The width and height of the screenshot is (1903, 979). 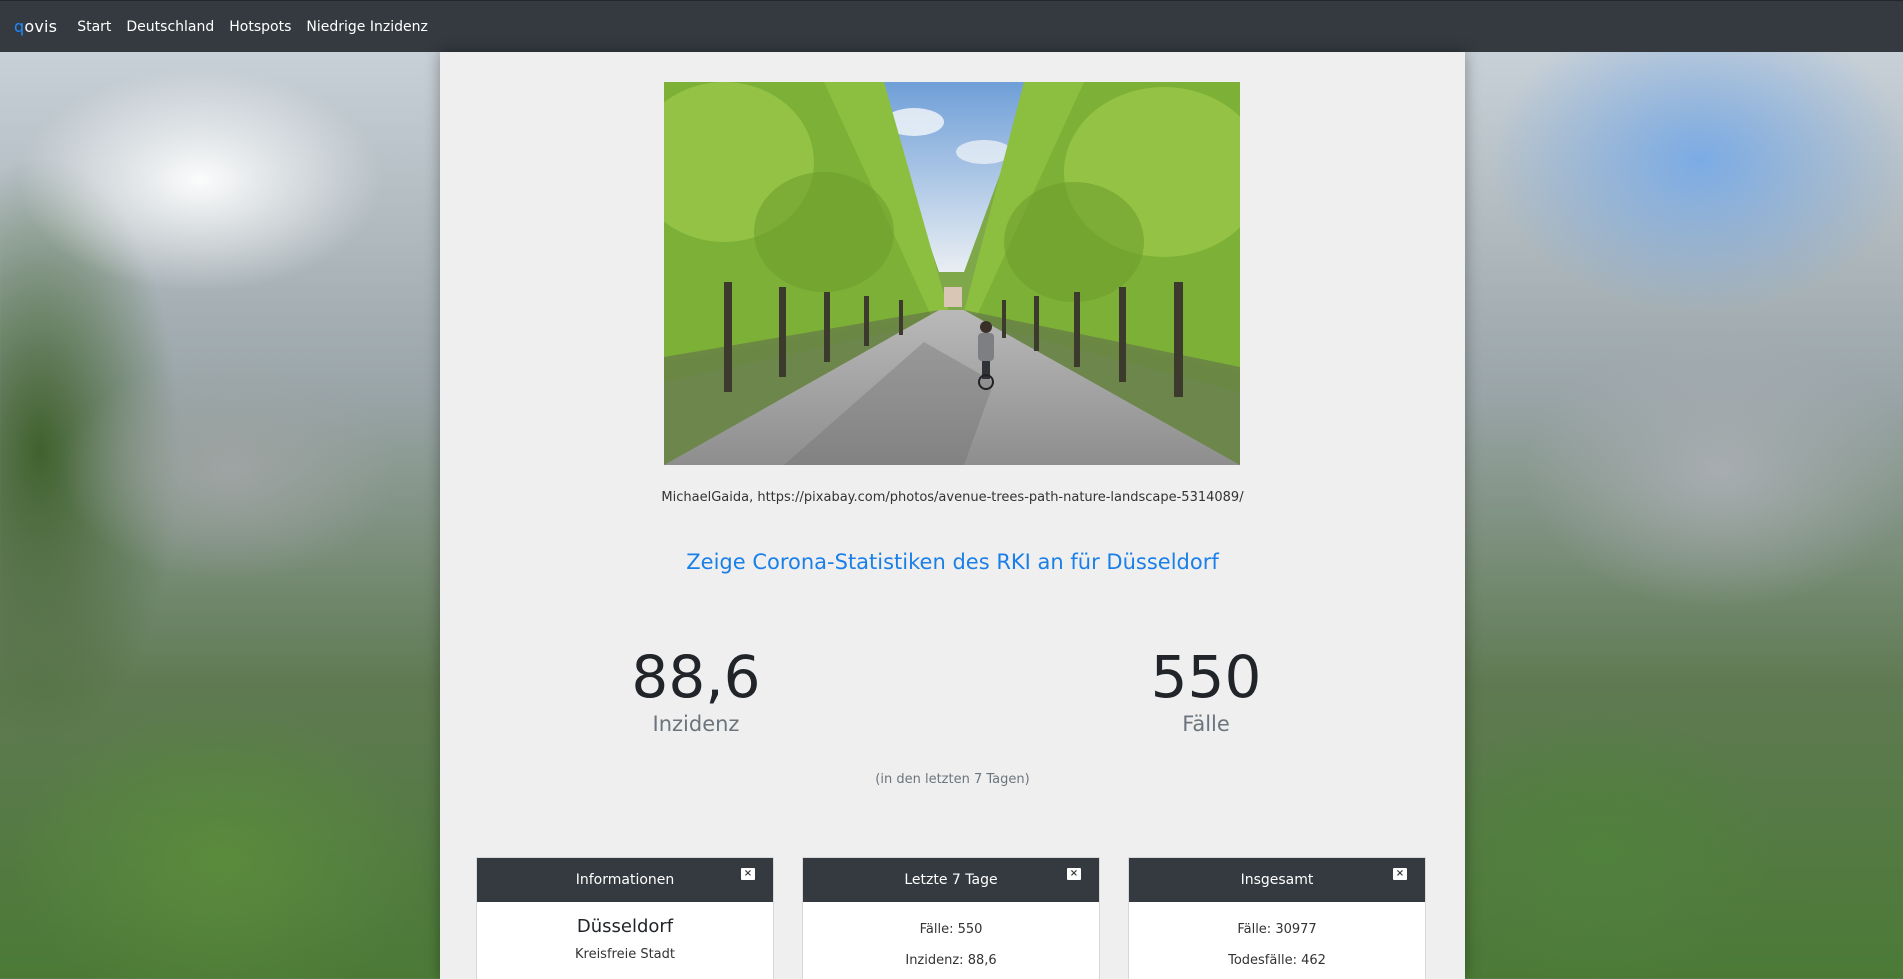 I want to click on info-card-title: Informationen, so click(x=625, y=880).